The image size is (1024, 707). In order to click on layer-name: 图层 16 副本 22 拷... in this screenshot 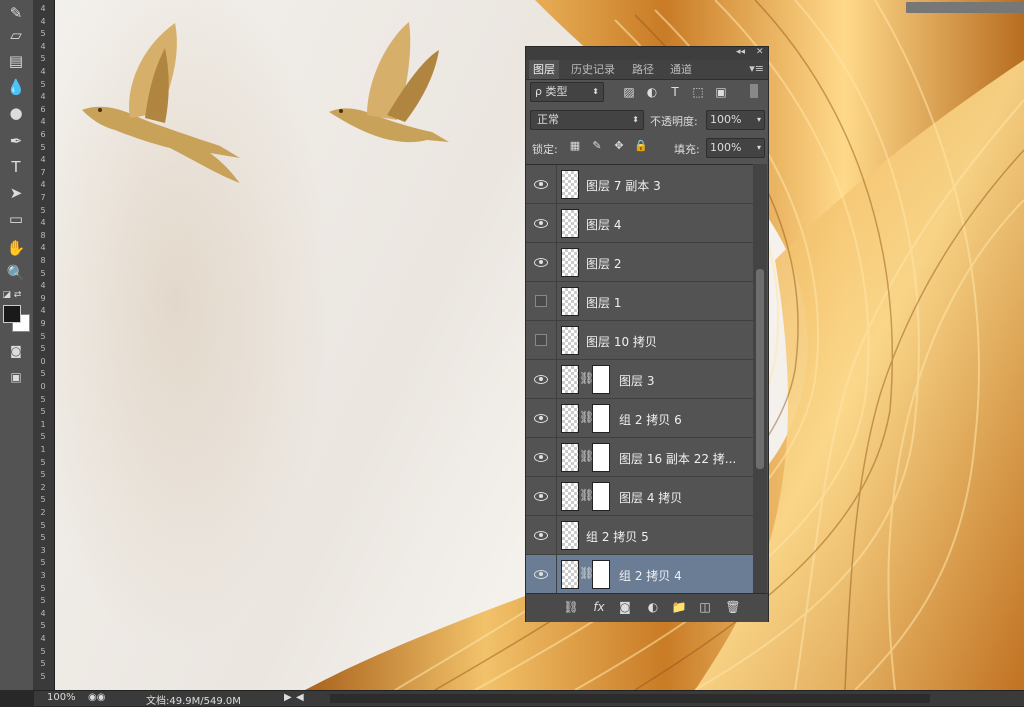, I will do `click(677, 458)`.